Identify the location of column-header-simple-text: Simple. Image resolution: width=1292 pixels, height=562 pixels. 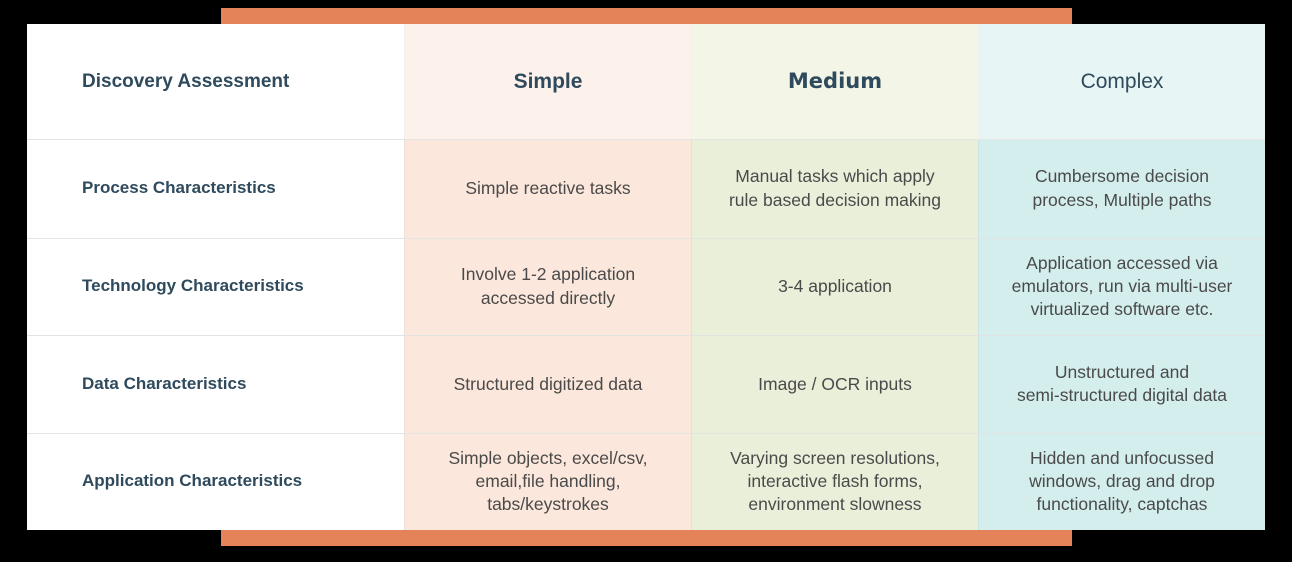
(548, 81).